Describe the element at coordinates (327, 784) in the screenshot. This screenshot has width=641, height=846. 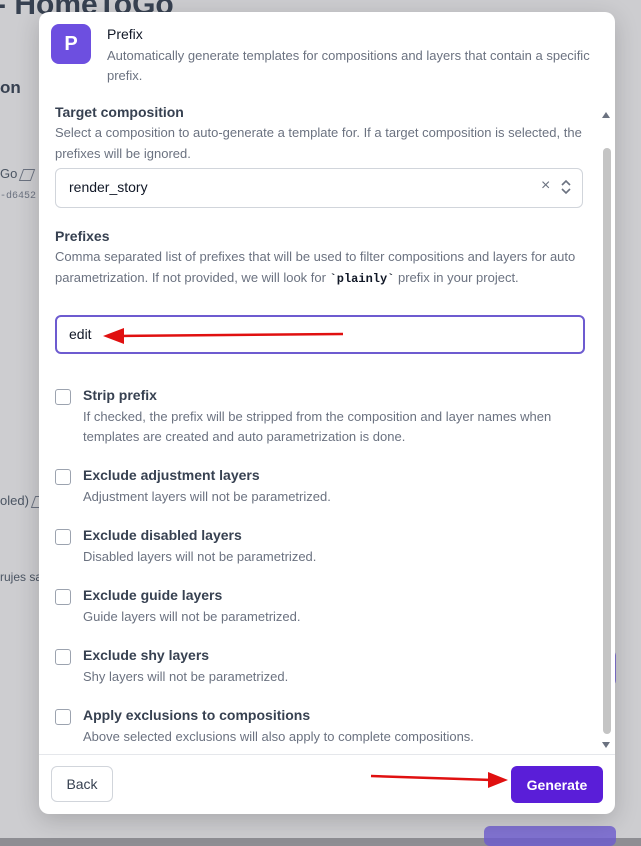
I see `modal-footer: Back Generate` at that location.